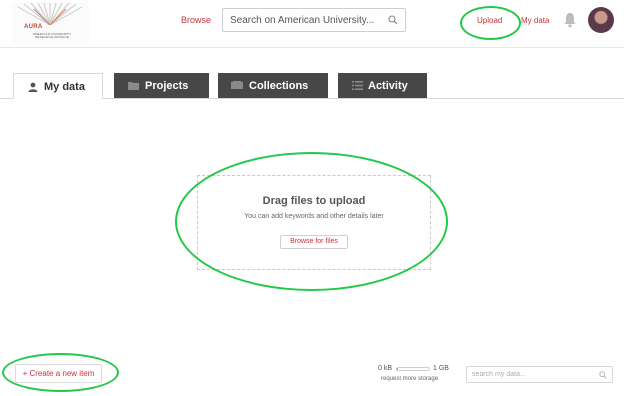 Image resolution: width=624 pixels, height=396 pixels. What do you see at coordinates (196, 20) in the screenshot?
I see `nav-browse-link: Browse` at bounding box center [196, 20].